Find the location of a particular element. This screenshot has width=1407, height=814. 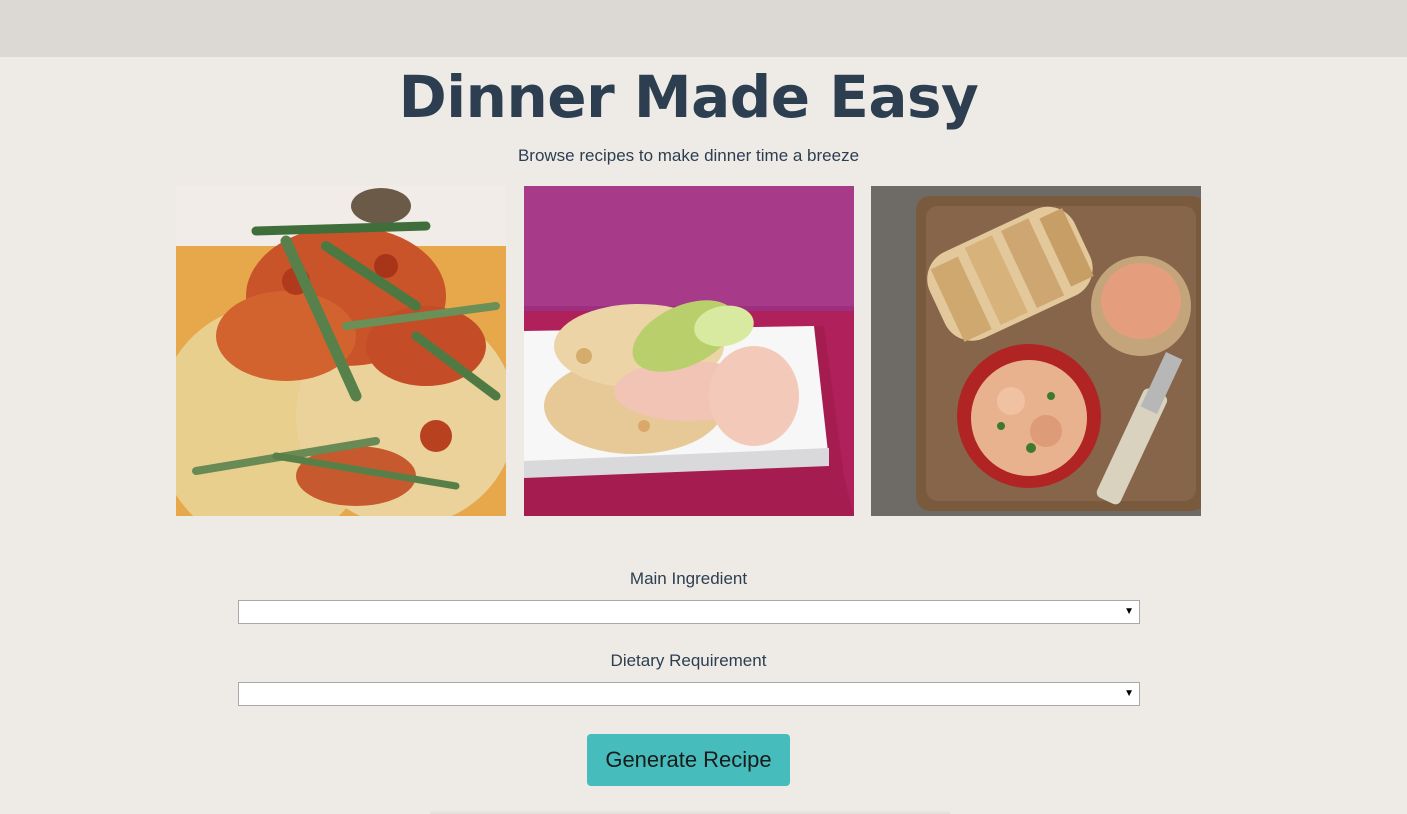

main-ingredient-label: Main Ingredient is located at coordinates (688, 578).